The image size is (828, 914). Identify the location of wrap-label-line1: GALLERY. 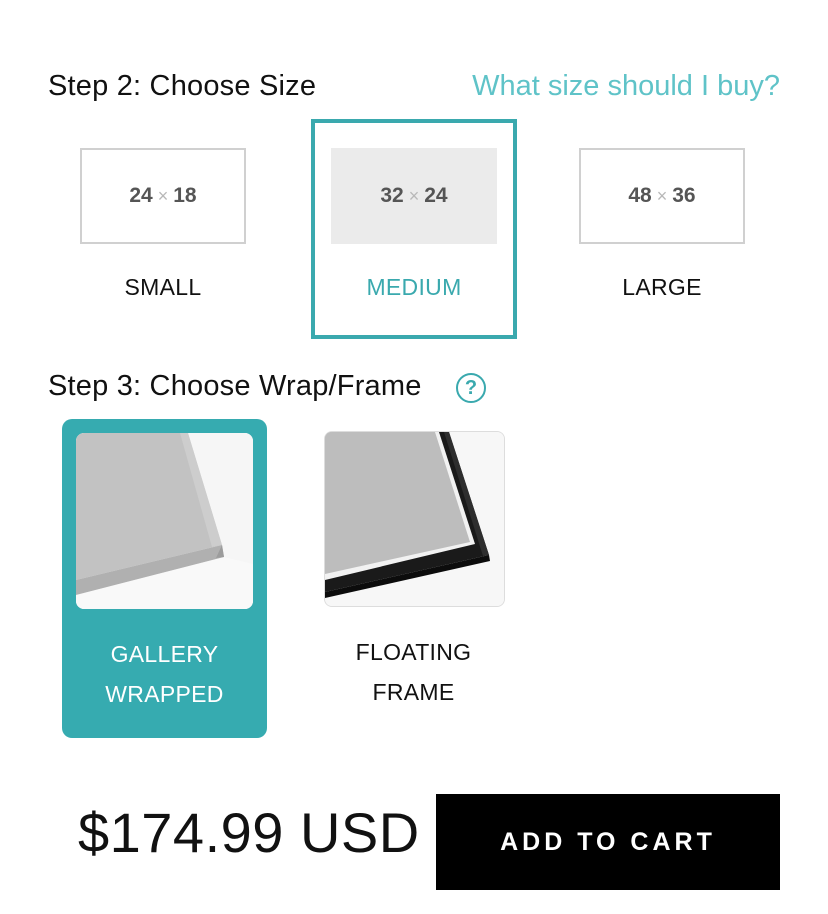
(164, 654).